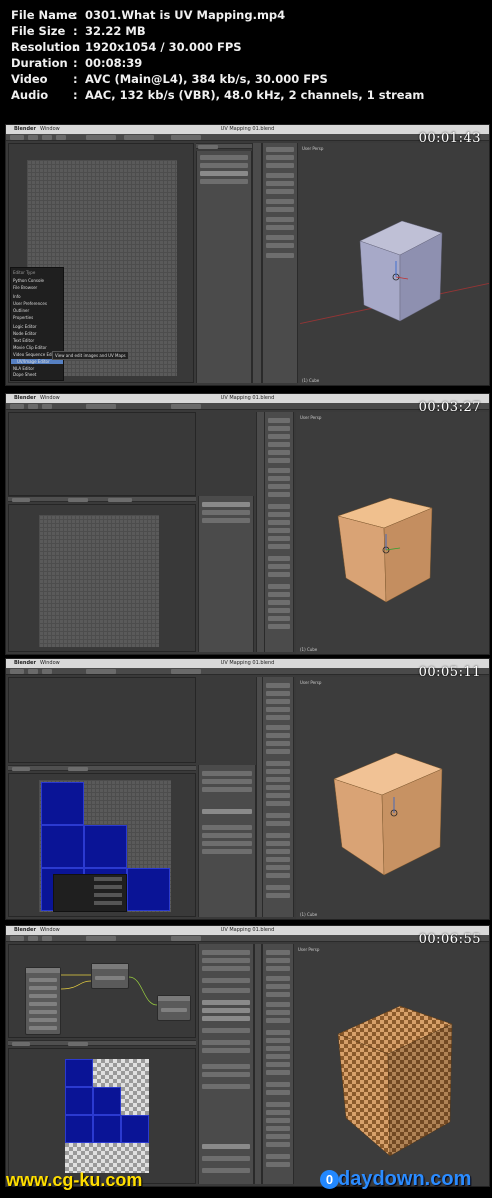  I want to click on menu-item: NLA Editor, so click(23, 368).